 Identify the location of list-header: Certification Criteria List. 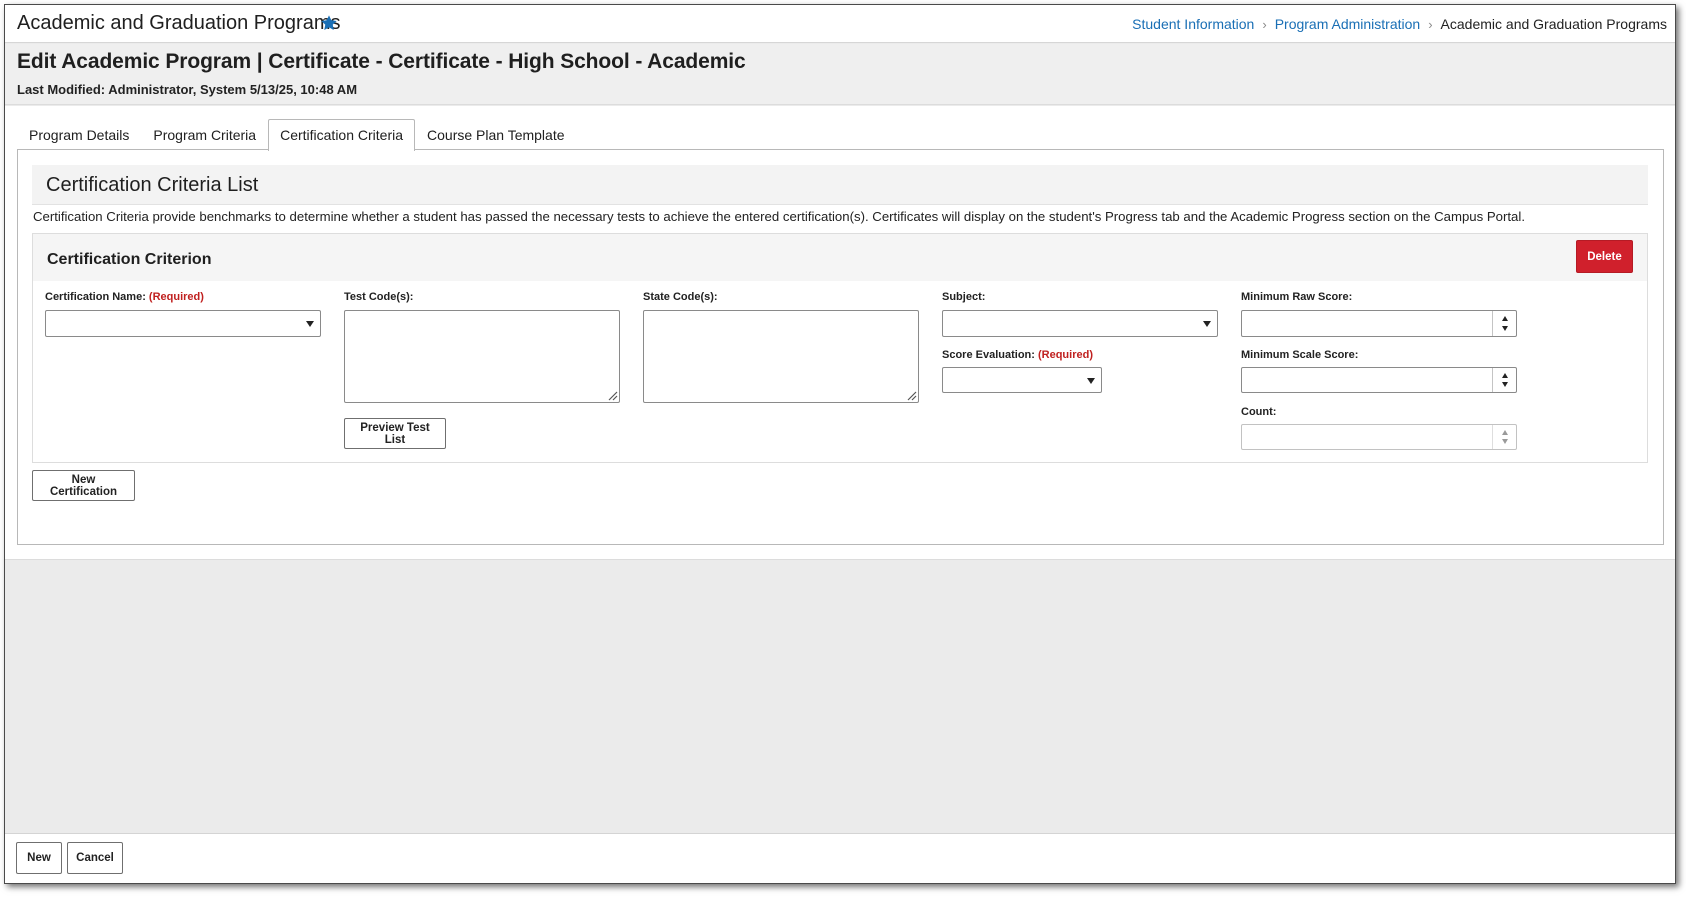
(840, 185).